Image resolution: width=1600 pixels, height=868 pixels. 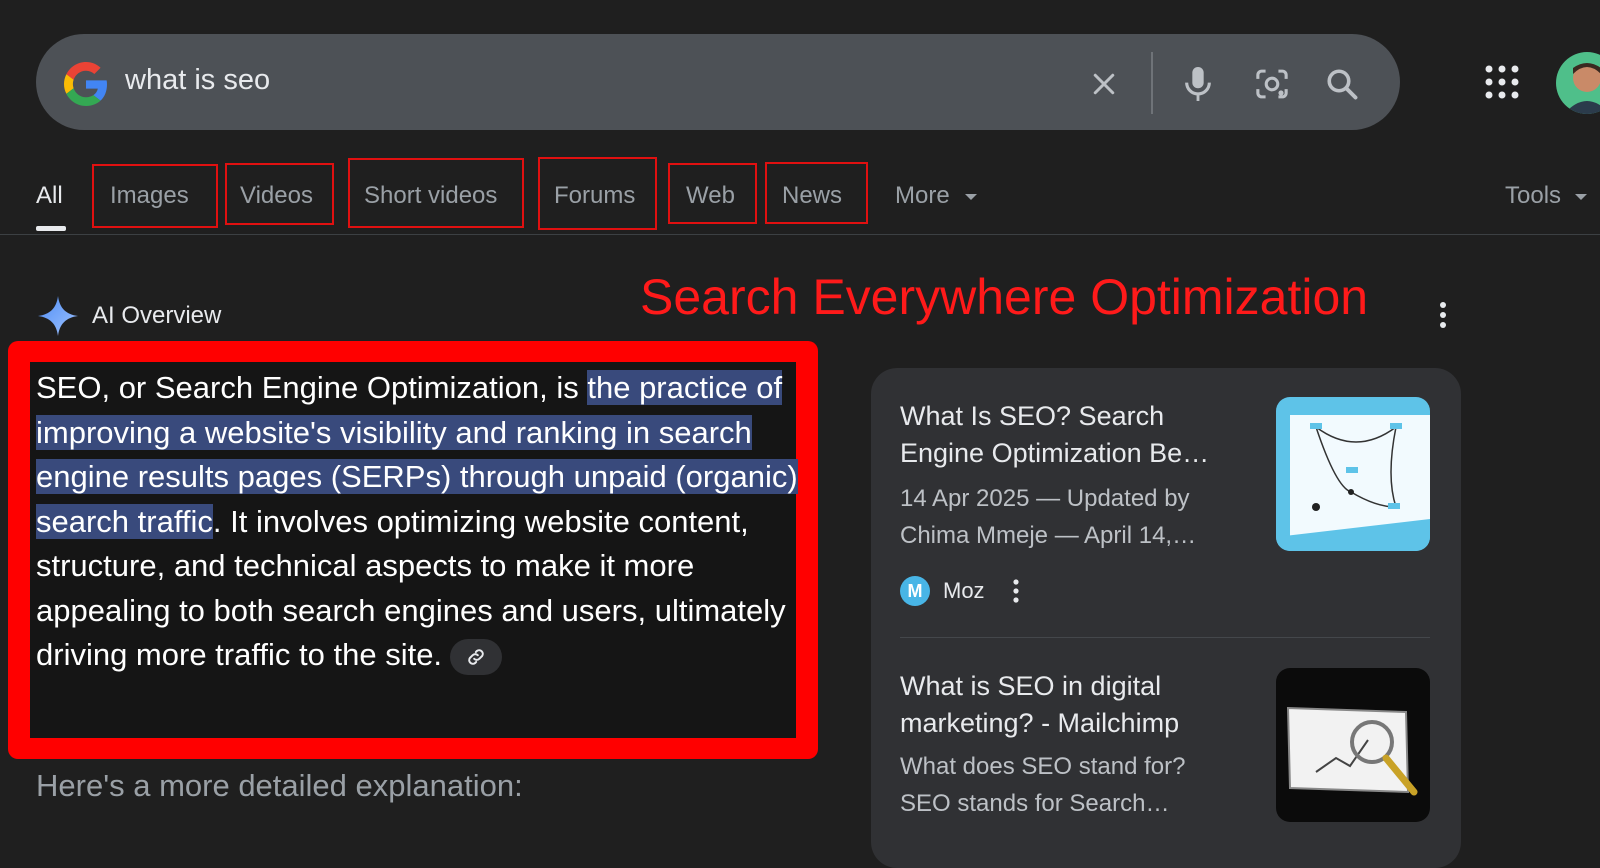 What do you see at coordinates (149, 196) in the screenshot?
I see `tab-images: Images` at bounding box center [149, 196].